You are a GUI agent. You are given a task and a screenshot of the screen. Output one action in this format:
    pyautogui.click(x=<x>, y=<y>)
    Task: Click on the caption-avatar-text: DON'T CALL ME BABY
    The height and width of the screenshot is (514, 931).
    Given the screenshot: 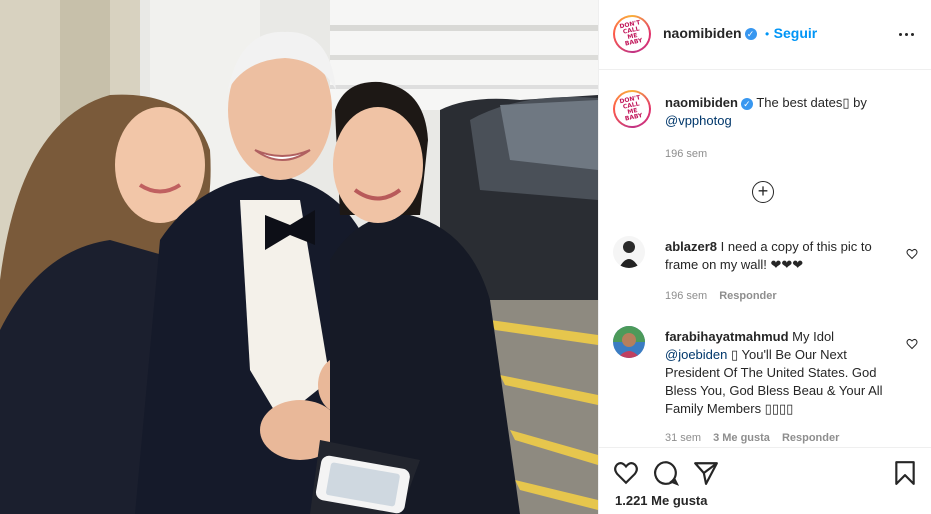 What is the action you would take?
    pyautogui.click(x=631, y=108)
    